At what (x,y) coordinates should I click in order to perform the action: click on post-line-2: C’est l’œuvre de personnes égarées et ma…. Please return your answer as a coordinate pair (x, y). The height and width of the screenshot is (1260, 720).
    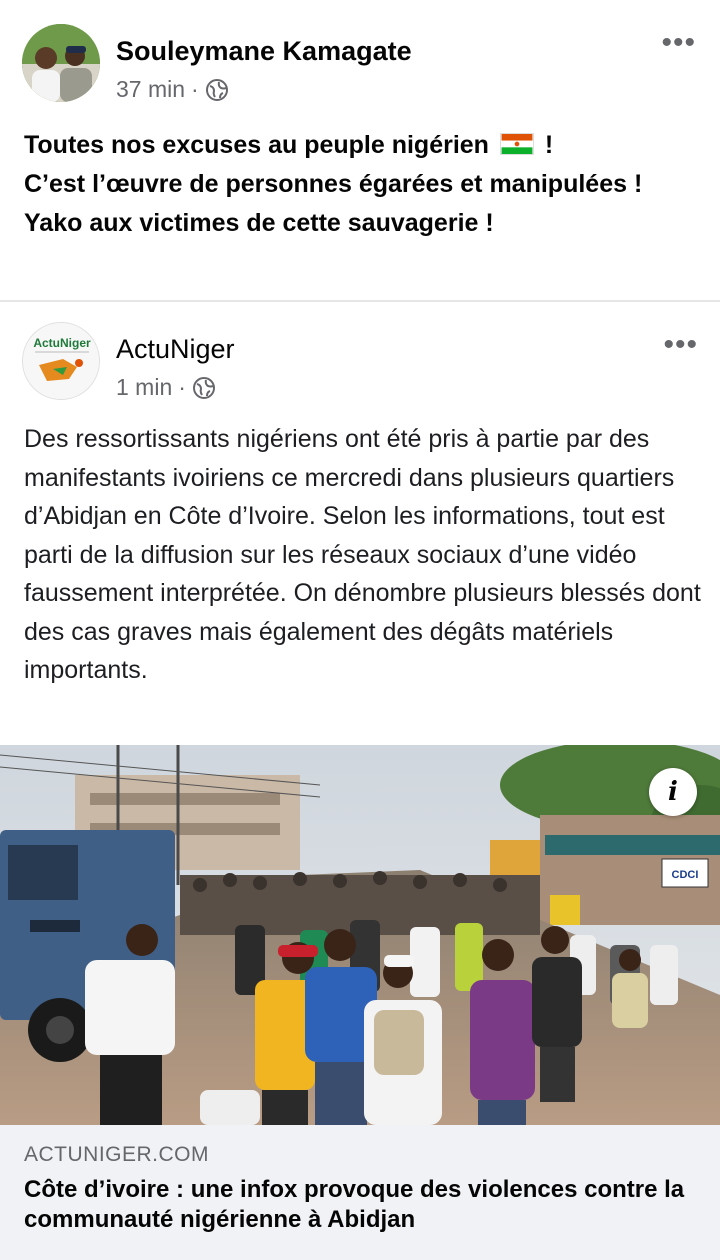
    Looking at the image, I should click on (333, 184).